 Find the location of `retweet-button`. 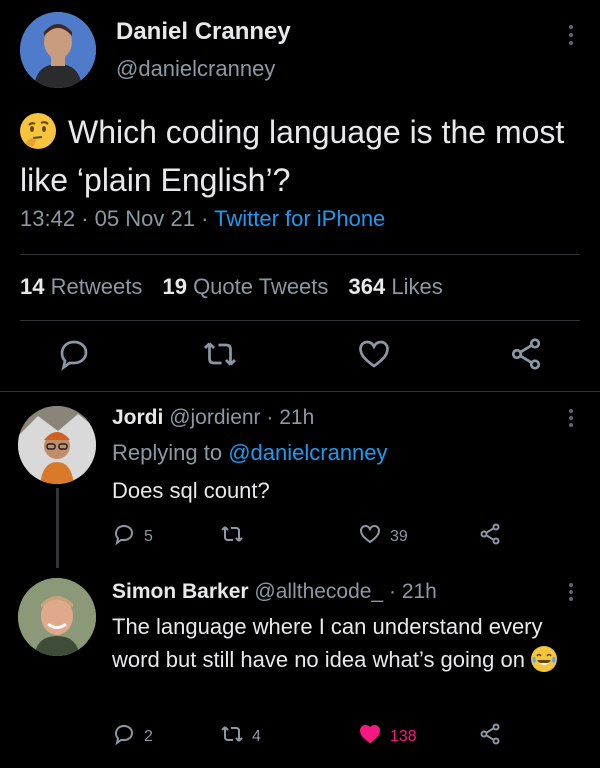

retweet-button is located at coordinates (236, 536).